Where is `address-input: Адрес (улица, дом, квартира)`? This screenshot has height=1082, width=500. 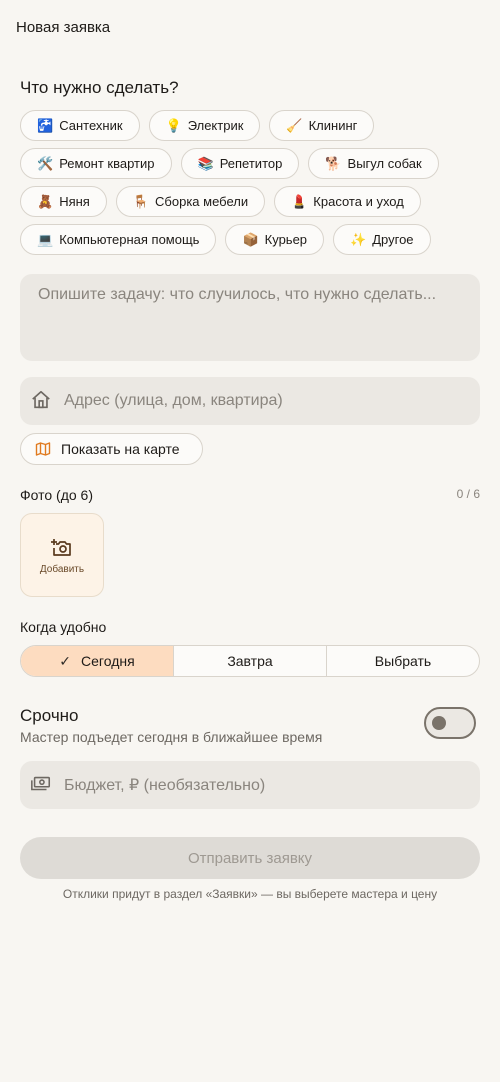 address-input: Адрес (улица, дом, квартира) is located at coordinates (250, 401).